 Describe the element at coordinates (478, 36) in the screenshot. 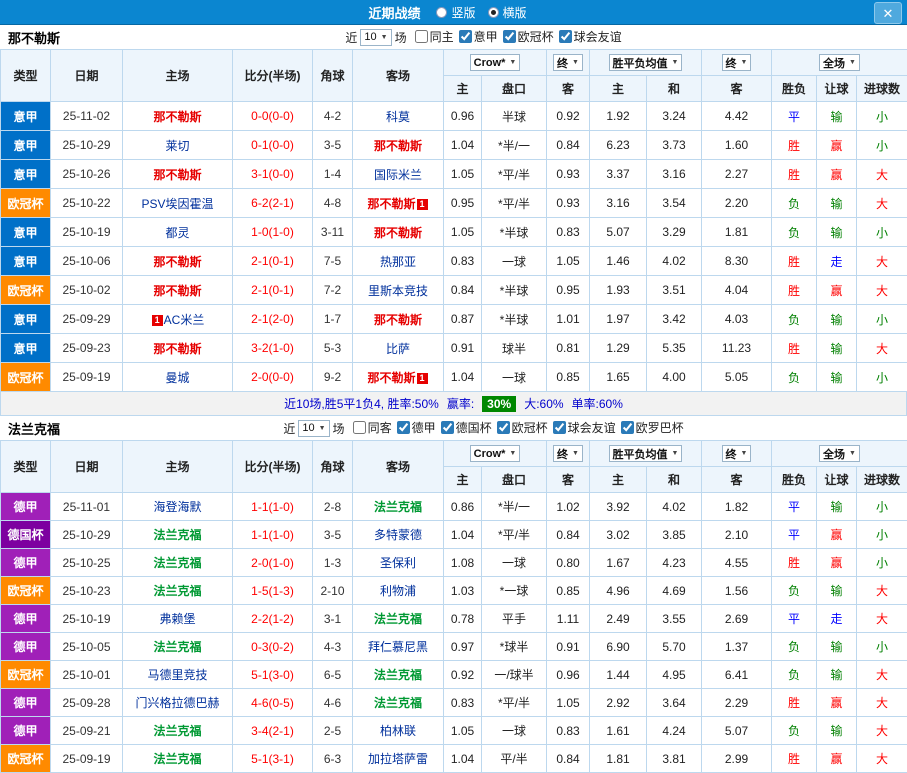

I see `filter-意甲: 意甲` at that location.